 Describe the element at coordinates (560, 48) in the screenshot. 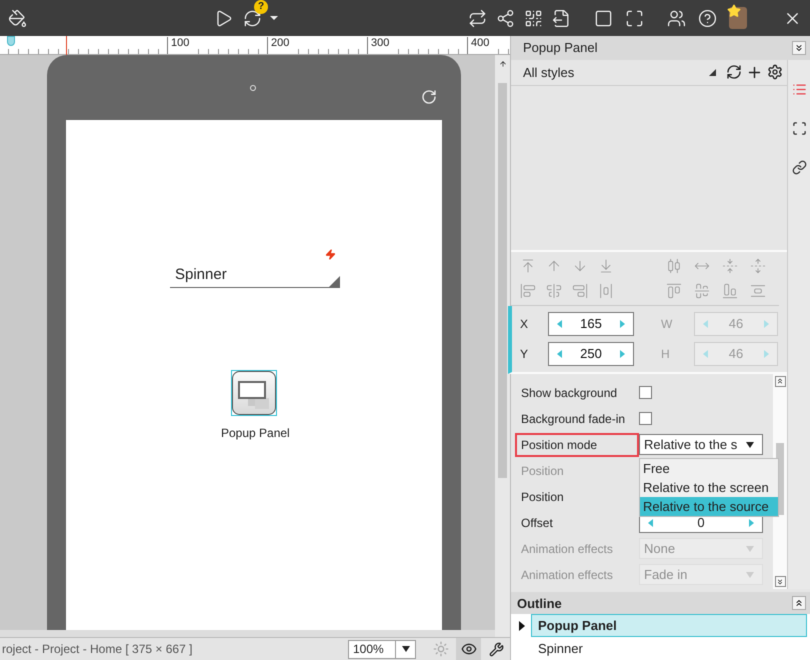

I see `panel-title: Popup Panel` at that location.